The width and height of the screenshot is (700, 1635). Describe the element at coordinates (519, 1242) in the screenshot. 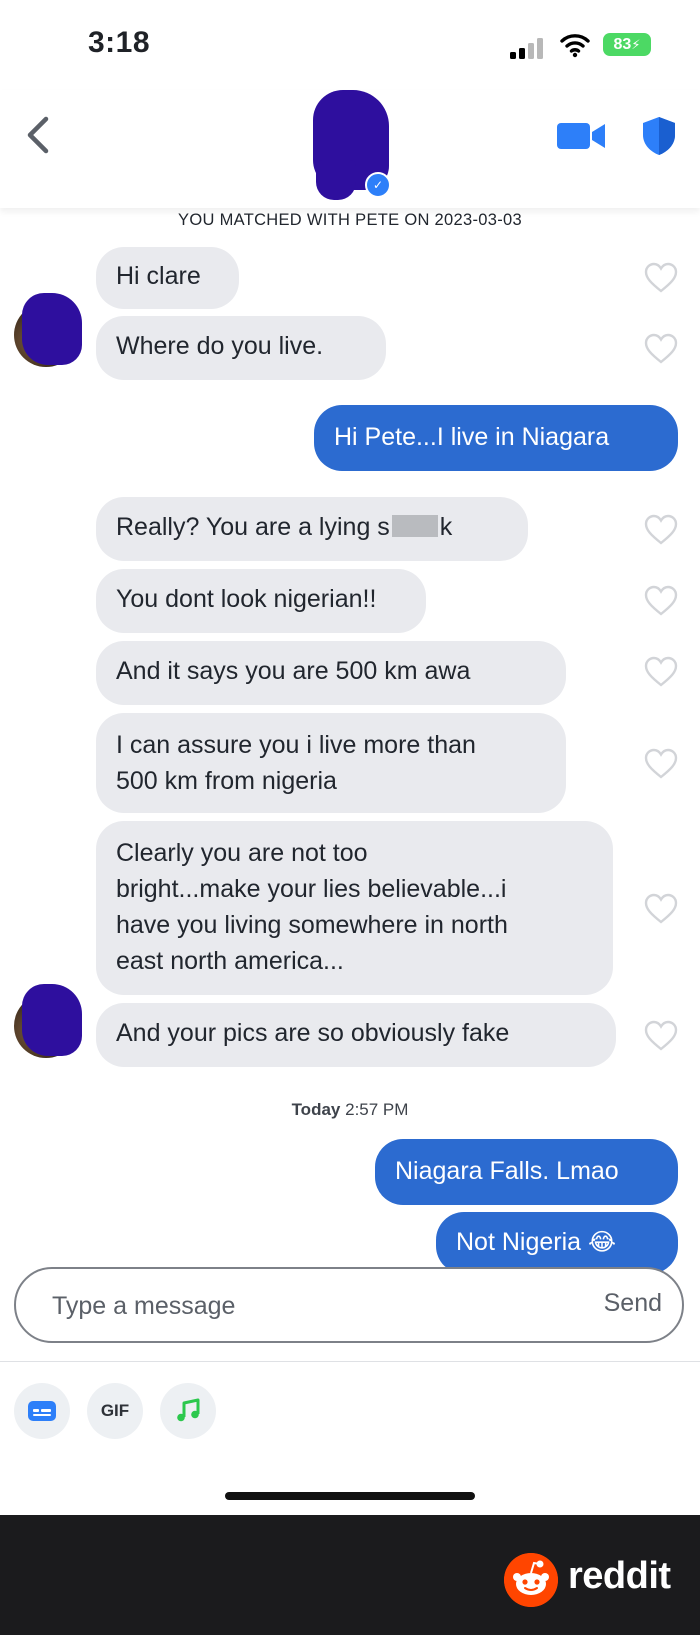

I see `message-text: Not Nigeria` at that location.